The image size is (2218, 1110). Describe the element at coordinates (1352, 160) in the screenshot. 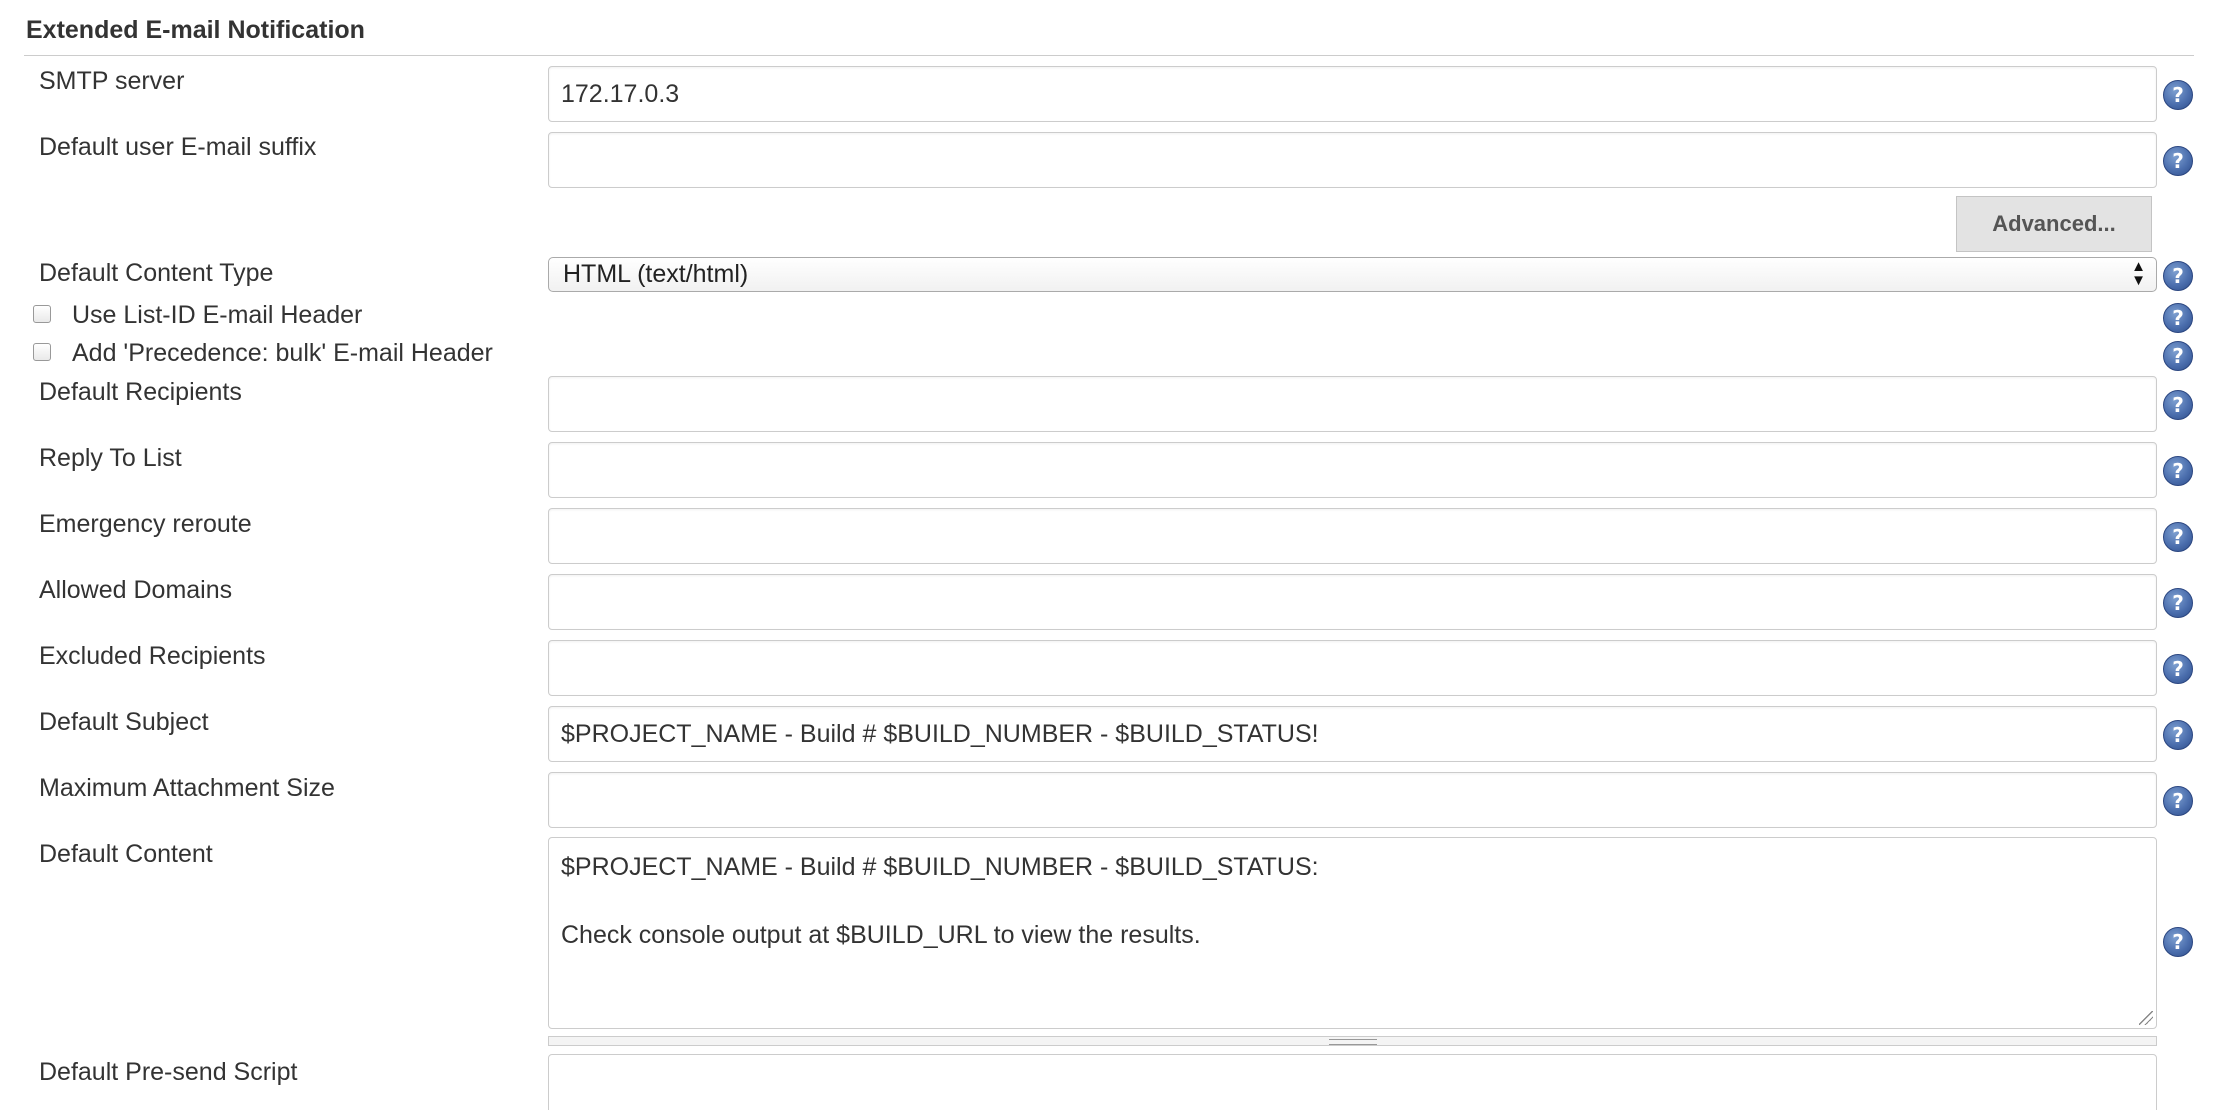

I see `email-suffix-input` at that location.